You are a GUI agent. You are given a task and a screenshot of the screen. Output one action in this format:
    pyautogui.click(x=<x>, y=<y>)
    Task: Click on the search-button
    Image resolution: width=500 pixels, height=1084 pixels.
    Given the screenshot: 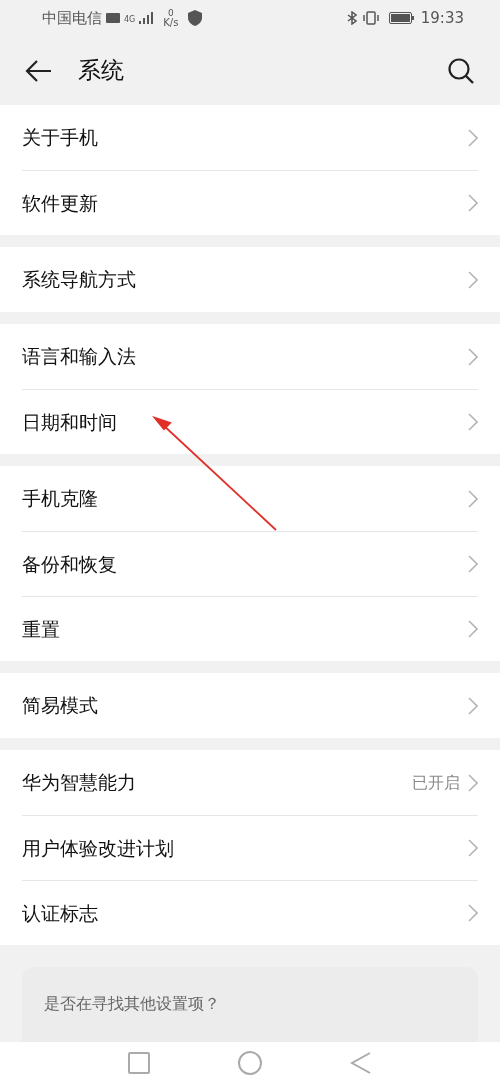 What is the action you would take?
    pyautogui.click(x=461, y=70)
    